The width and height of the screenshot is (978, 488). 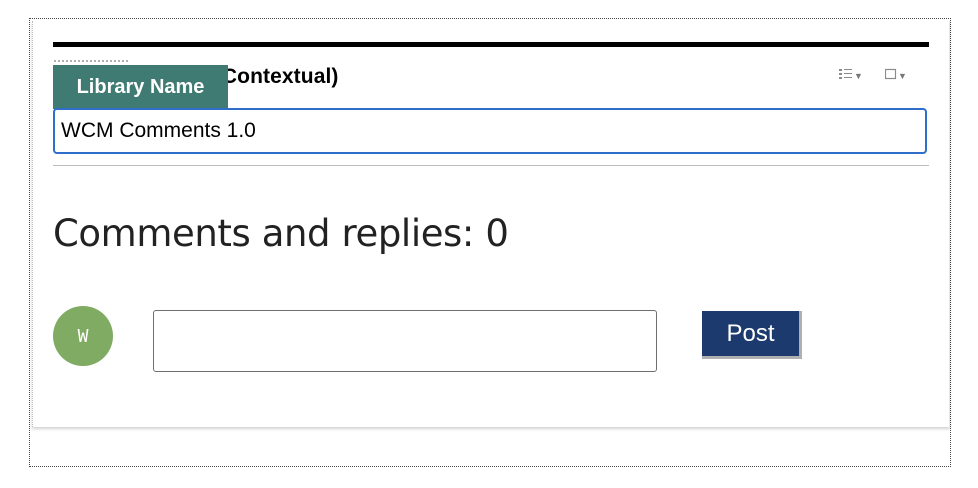 I want to click on edit-menu-button: ▼, so click(x=851, y=76).